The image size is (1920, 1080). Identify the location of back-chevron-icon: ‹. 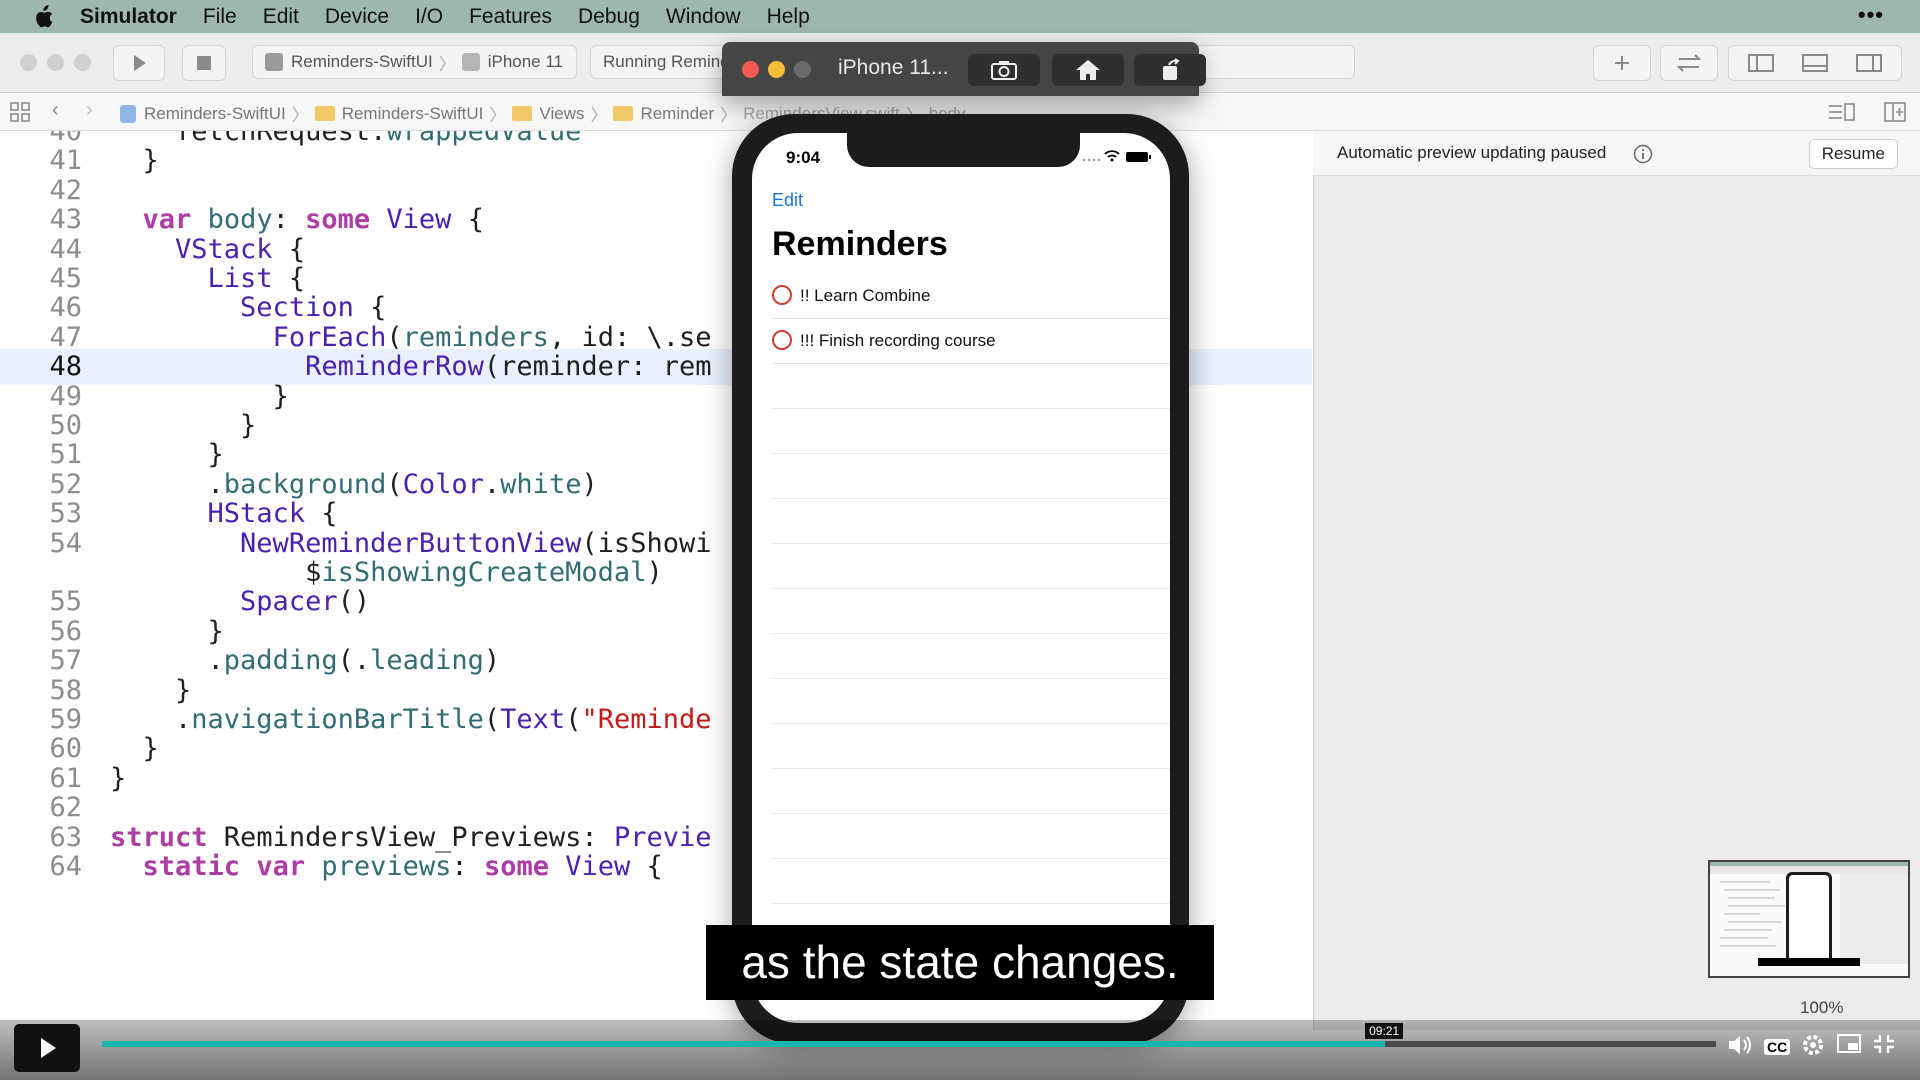
(55, 110).